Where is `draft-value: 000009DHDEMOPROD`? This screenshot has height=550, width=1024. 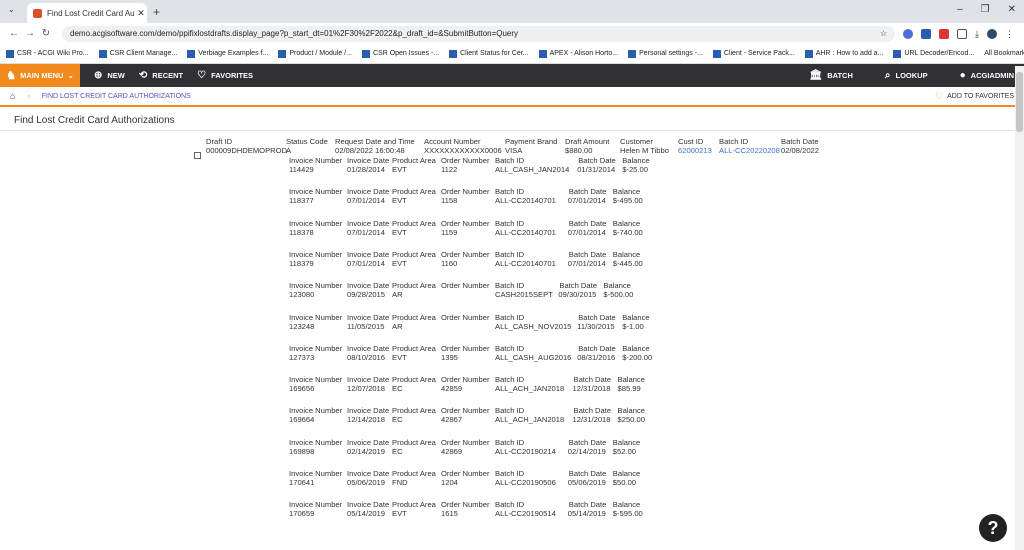 draft-value: 000009DHDEMOPROD is located at coordinates (247, 150).